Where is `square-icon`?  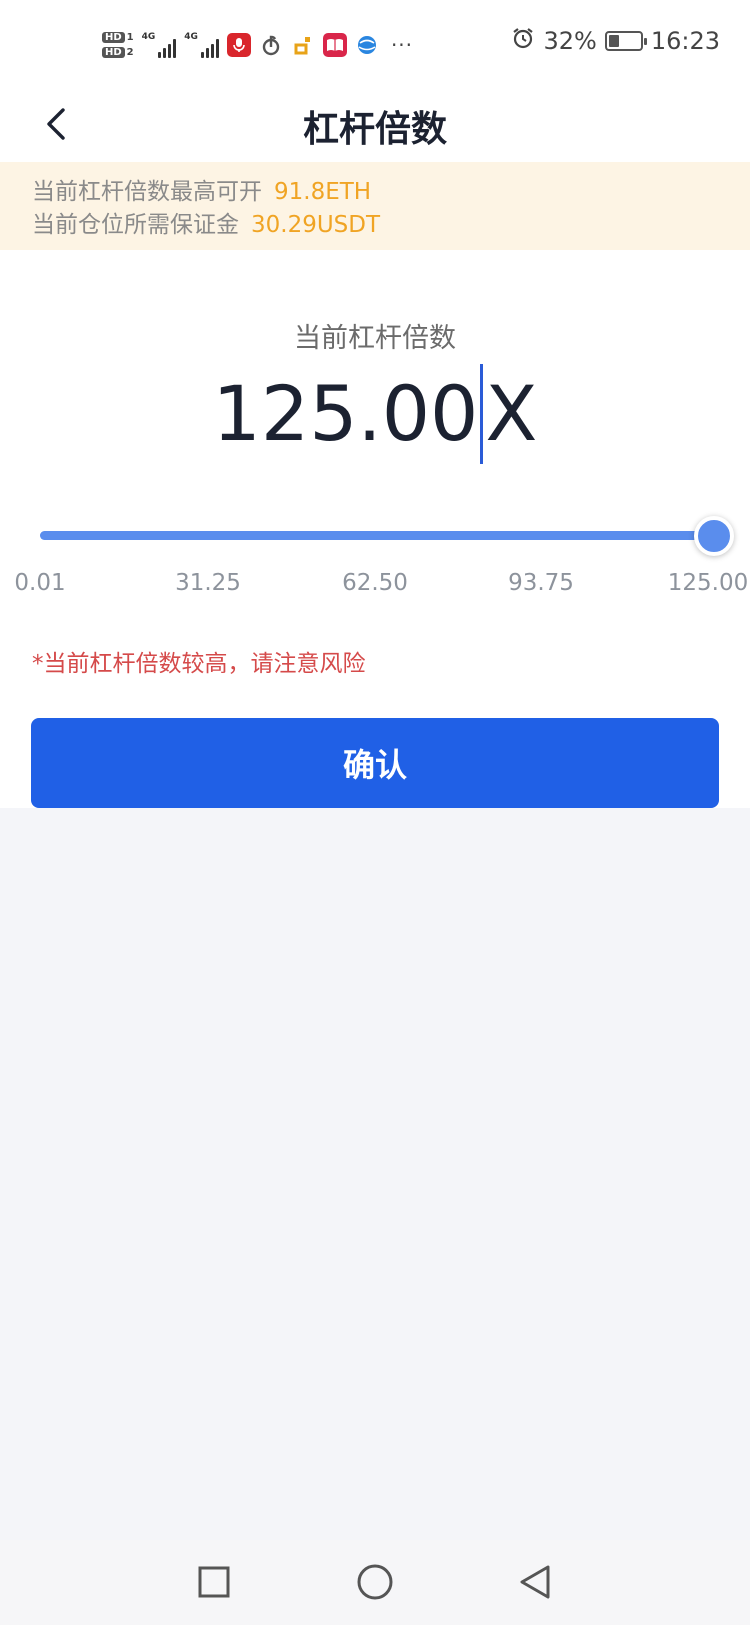 square-icon is located at coordinates (214, 1582).